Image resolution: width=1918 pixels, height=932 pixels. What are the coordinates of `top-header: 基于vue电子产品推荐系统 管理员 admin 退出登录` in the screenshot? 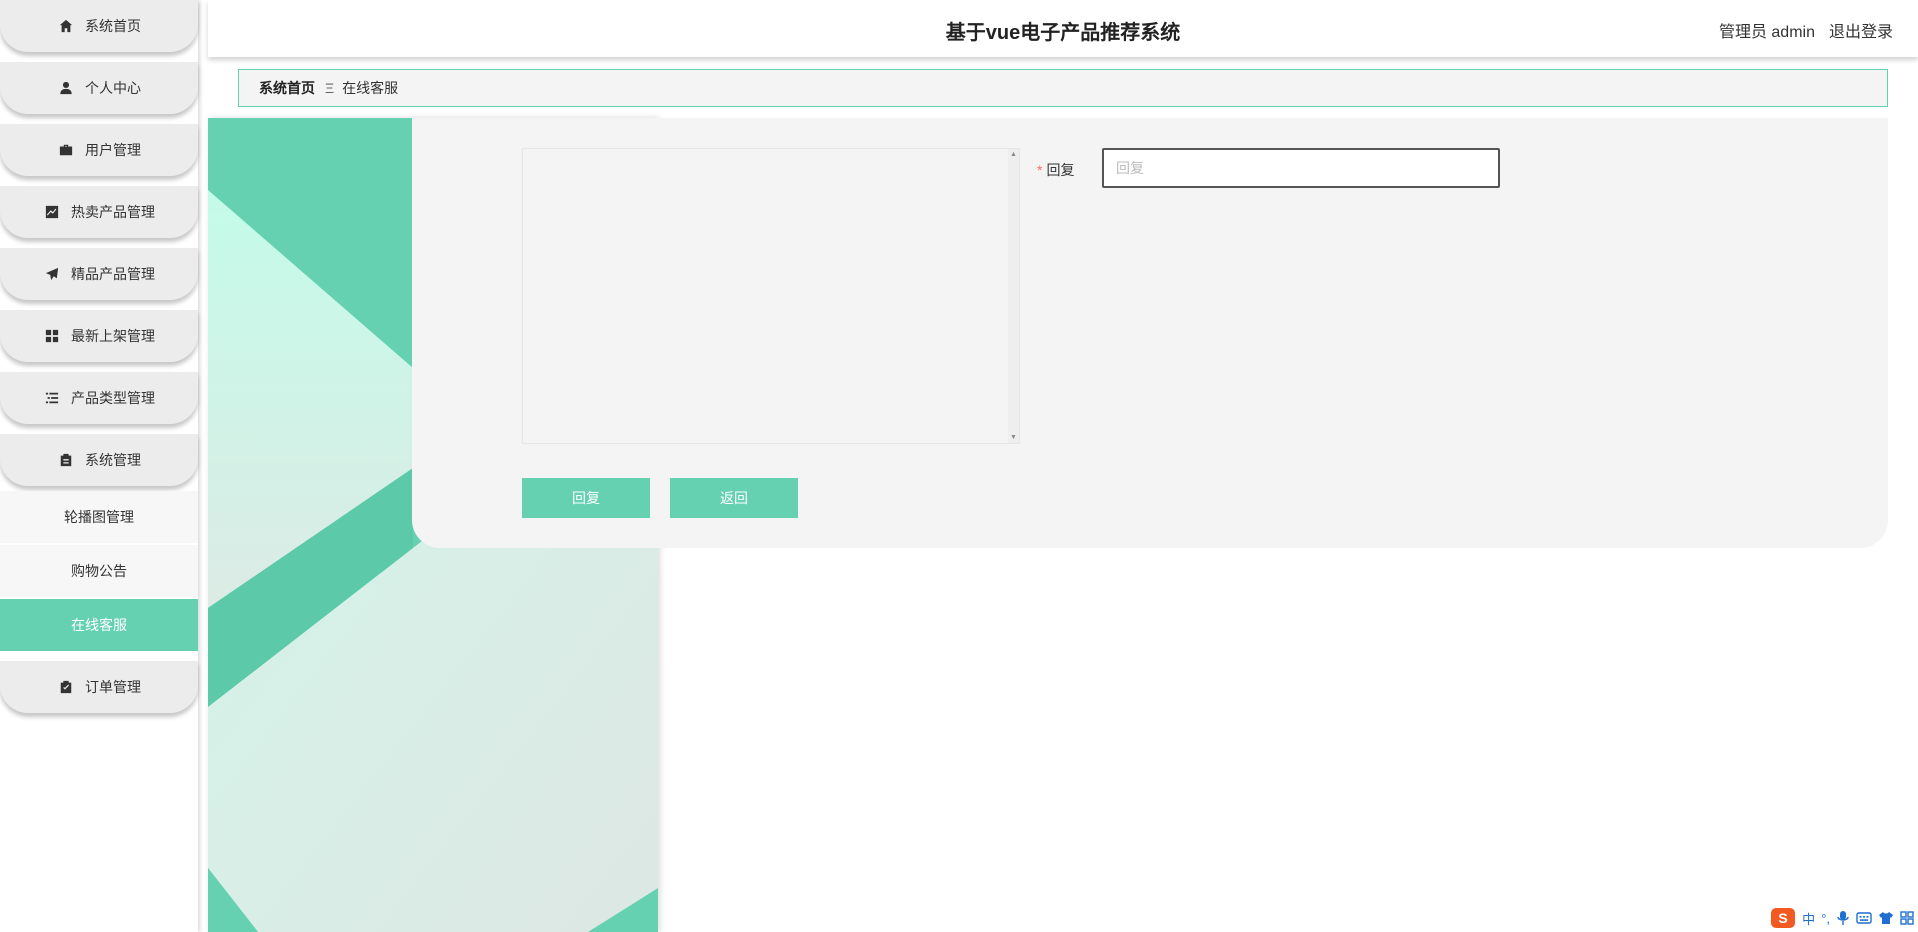 It's located at (1063, 28).